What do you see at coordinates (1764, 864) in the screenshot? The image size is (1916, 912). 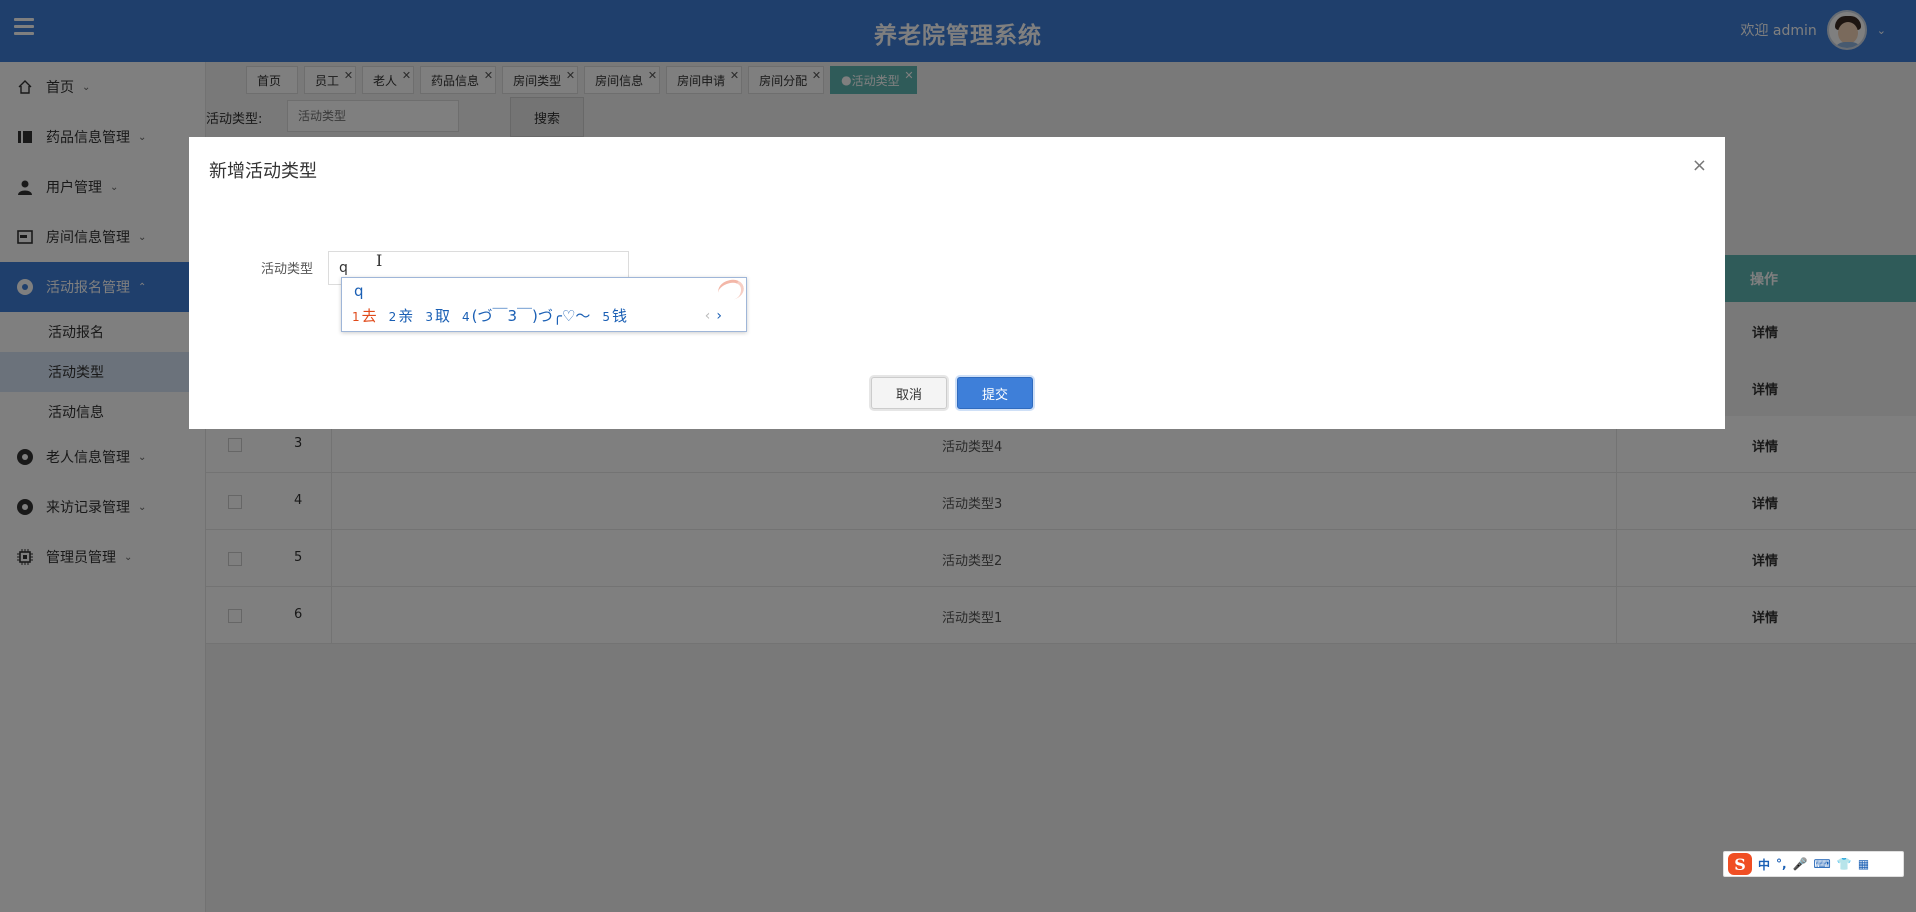 I see `ime-mode-toggle: 中` at bounding box center [1764, 864].